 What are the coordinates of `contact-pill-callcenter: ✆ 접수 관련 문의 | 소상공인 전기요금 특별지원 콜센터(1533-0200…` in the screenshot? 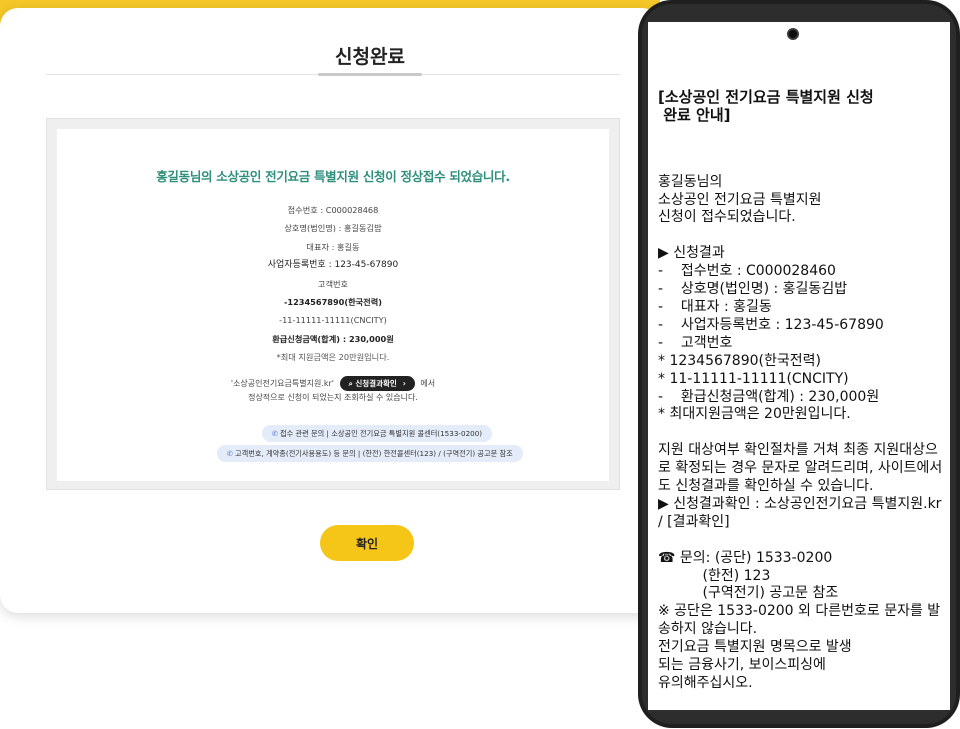 It's located at (377, 433).